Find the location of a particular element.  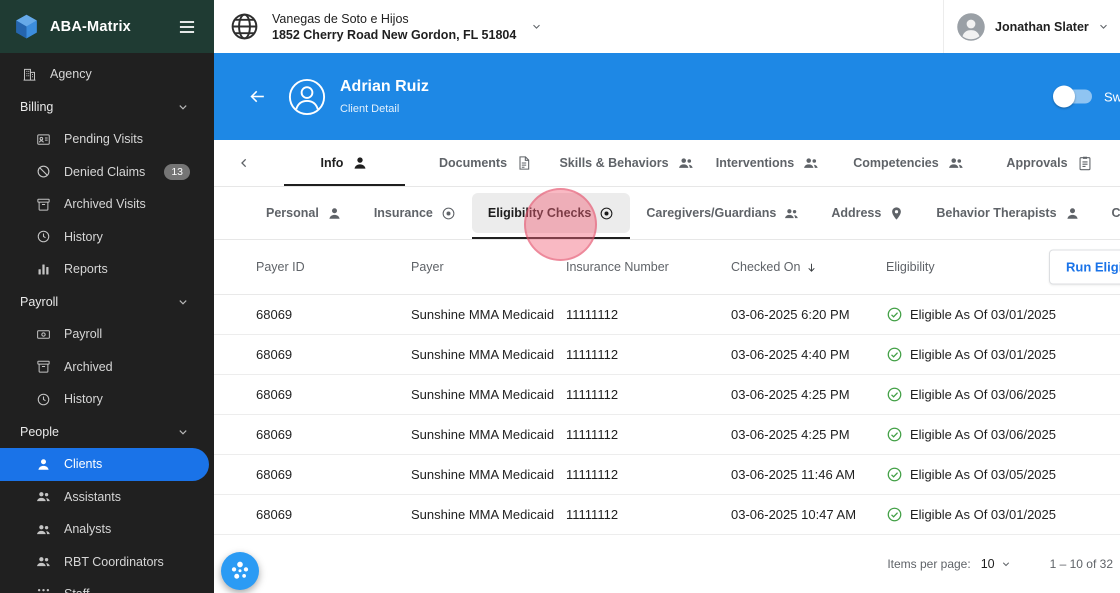

sidebar-item-reports: Reports is located at coordinates (107, 269).